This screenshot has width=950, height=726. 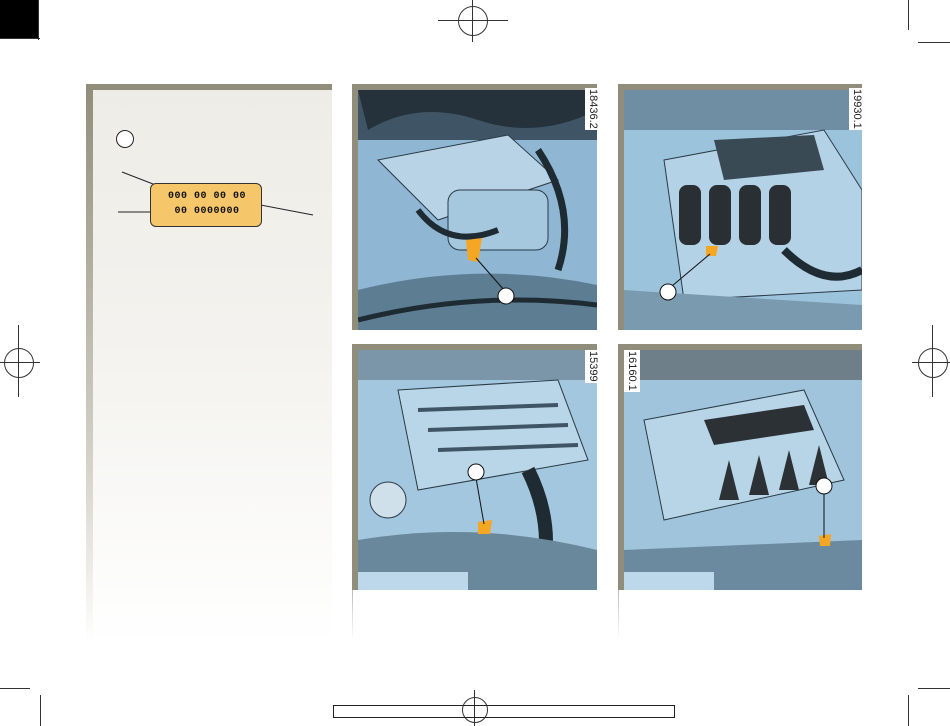 What do you see at coordinates (206, 196) in the screenshot?
I see `plate-line-1: 000 00 00 00` at bounding box center [206, 196].